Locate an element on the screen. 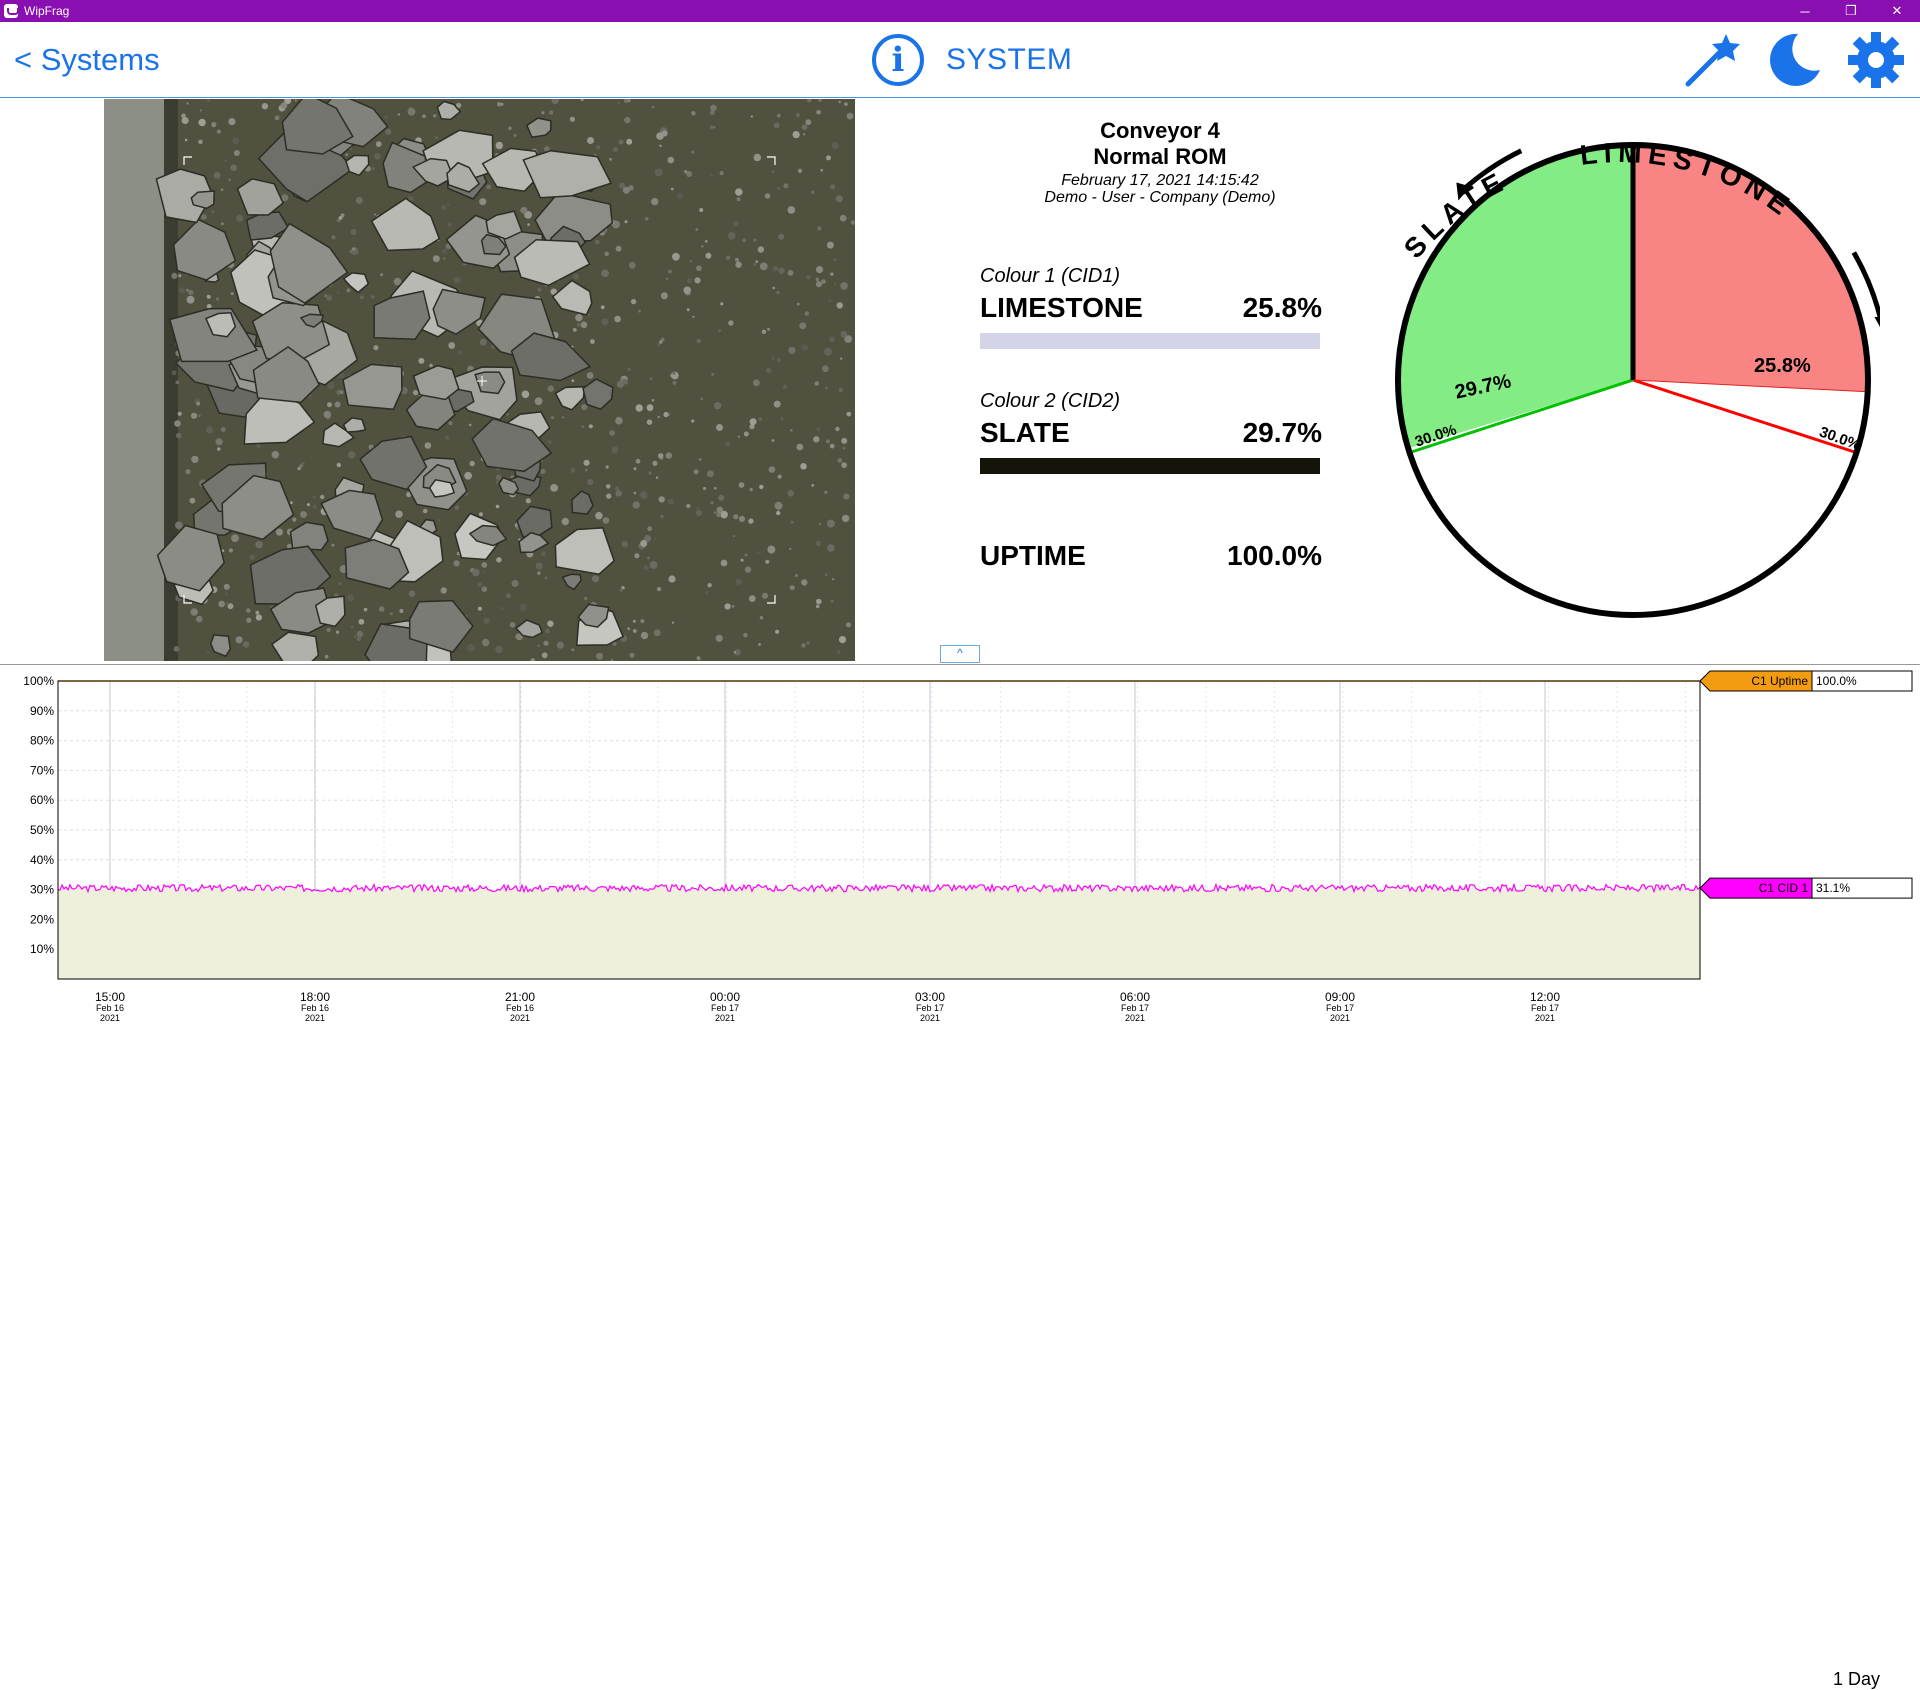 The height and width of the screenshot is (1690, 1920). camera-feed is located at coordinates (479, 380).